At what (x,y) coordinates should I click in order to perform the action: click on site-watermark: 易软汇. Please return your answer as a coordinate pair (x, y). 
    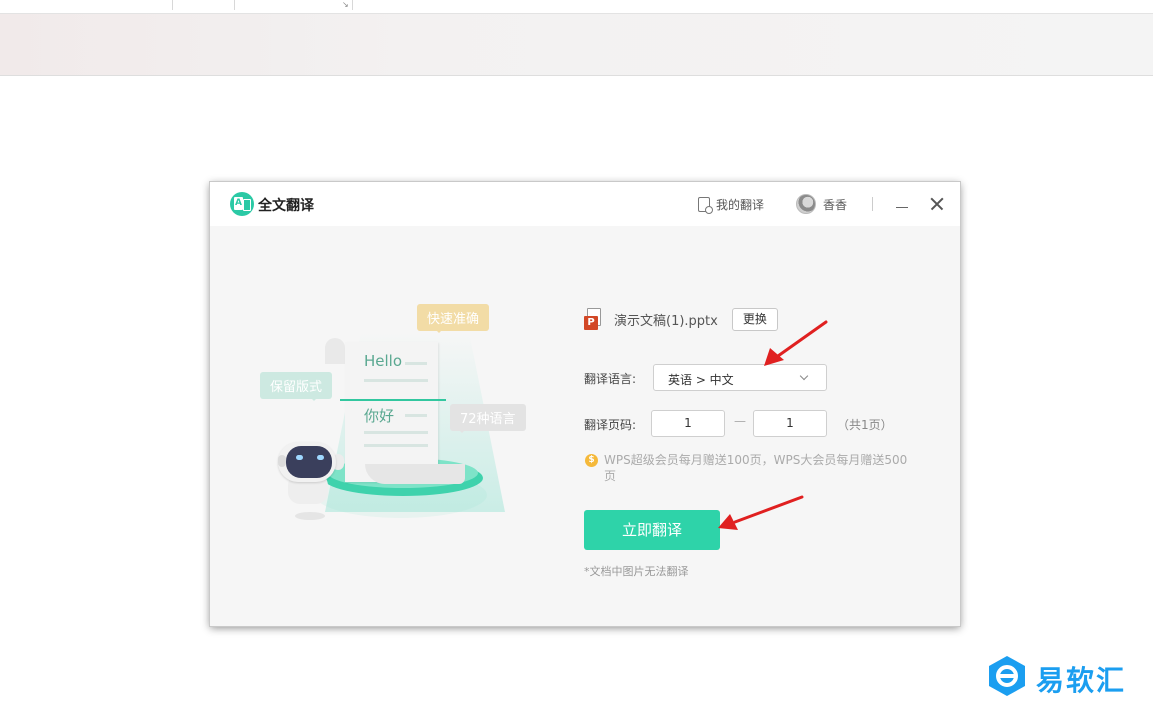
    Looking at the image, I should click on (1066, 676).